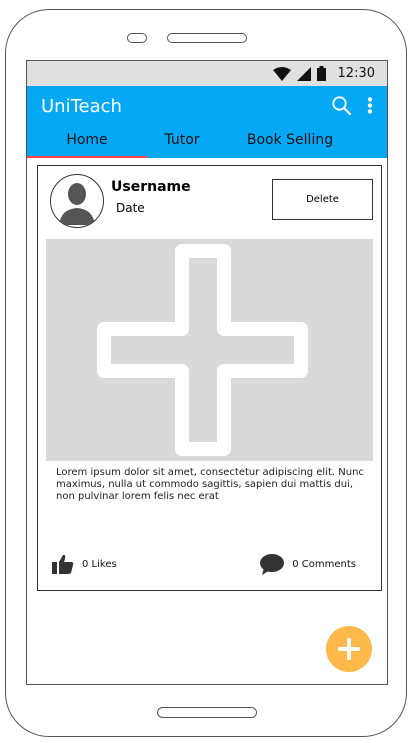  I want to click on search-icon, so click(341, 105).